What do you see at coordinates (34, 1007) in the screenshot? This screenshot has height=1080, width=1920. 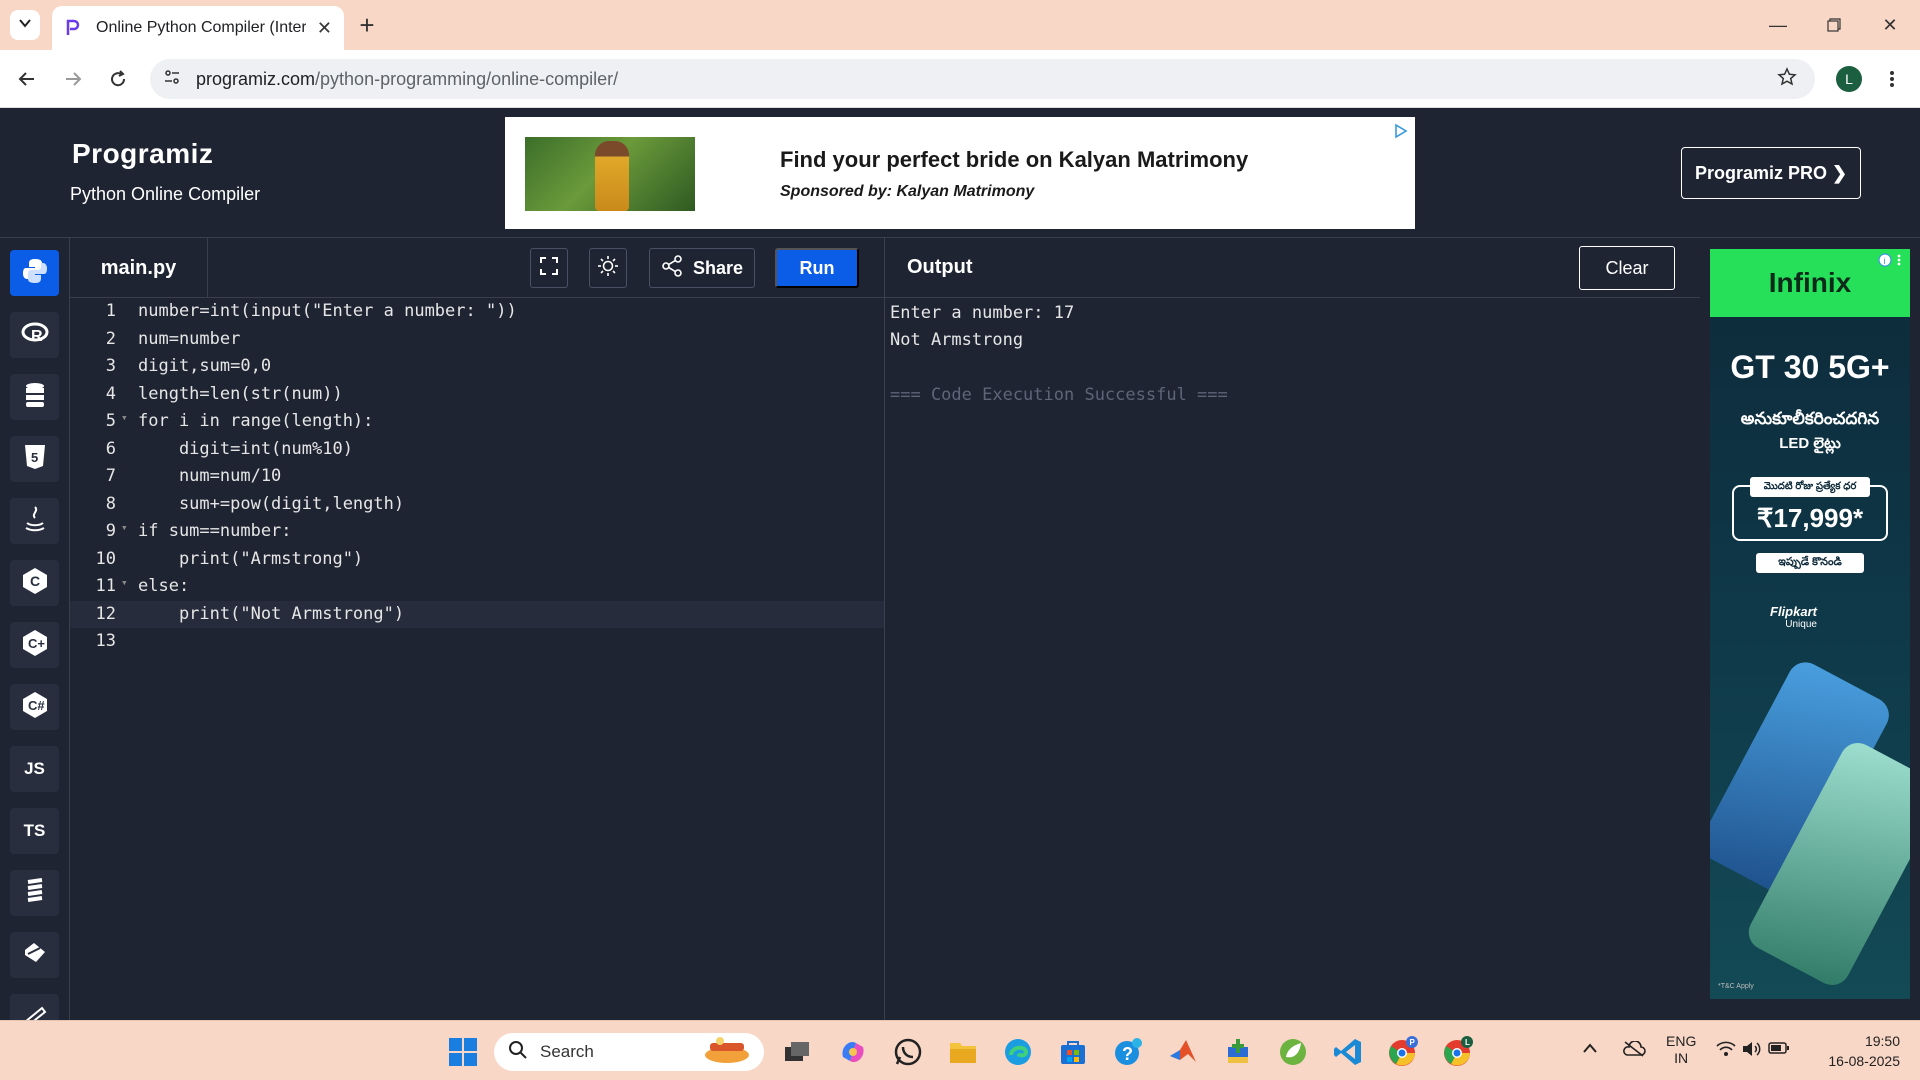 I see `lang-swift` at bounding box center [34, 1007].